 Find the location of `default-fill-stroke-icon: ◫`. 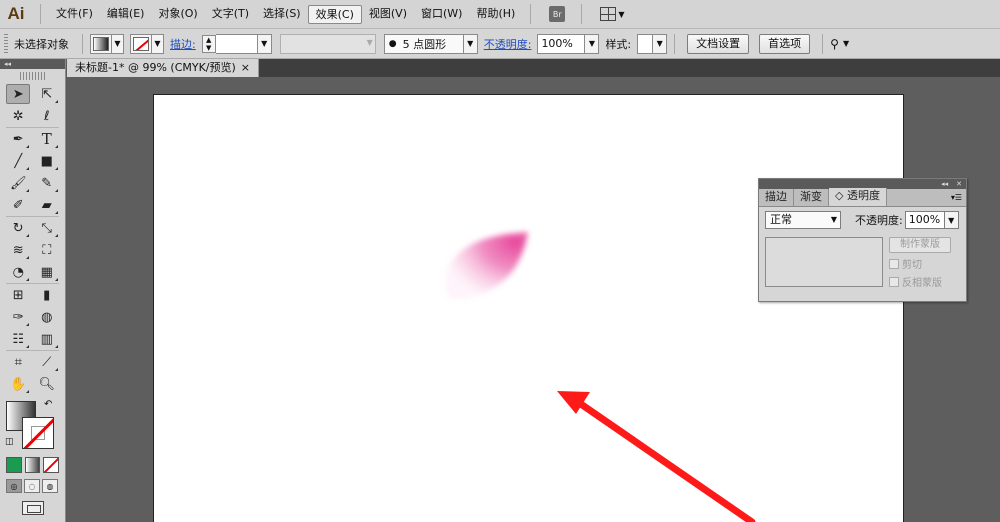

default-fill-stroke-icon: ◫ is located at coordinates (9, 442).